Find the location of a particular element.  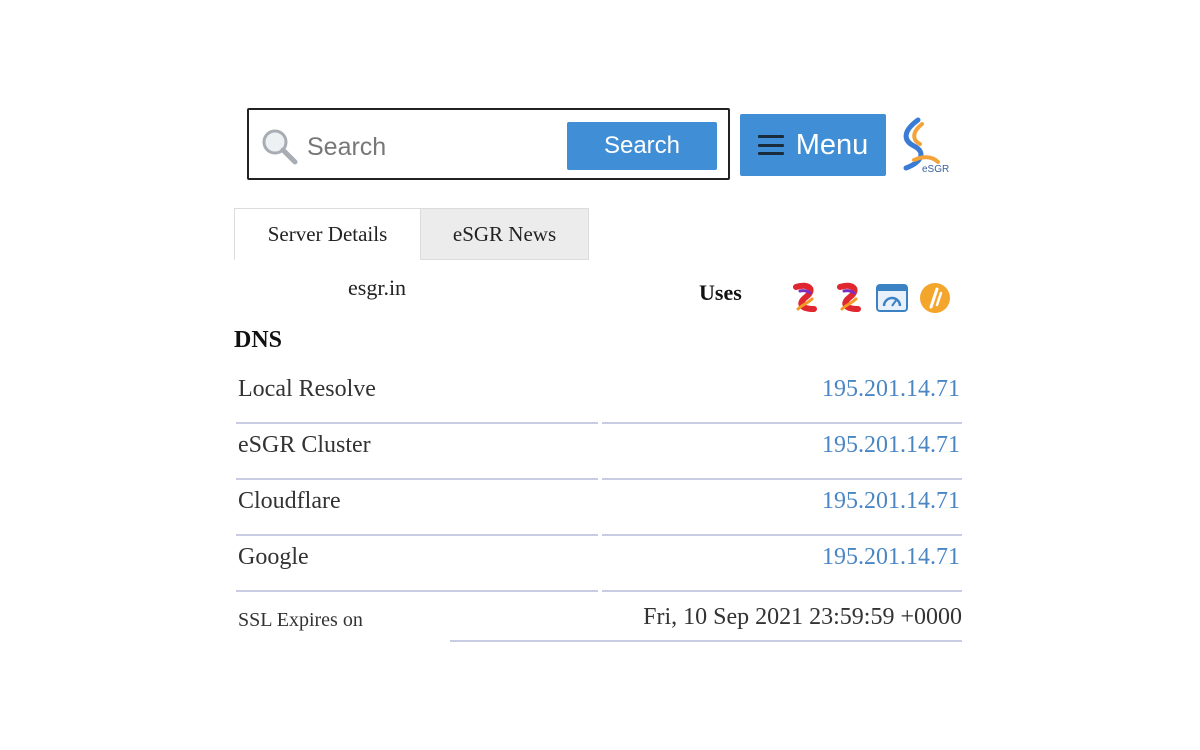

browser-speed-icon is located at coordinates (892, 298).